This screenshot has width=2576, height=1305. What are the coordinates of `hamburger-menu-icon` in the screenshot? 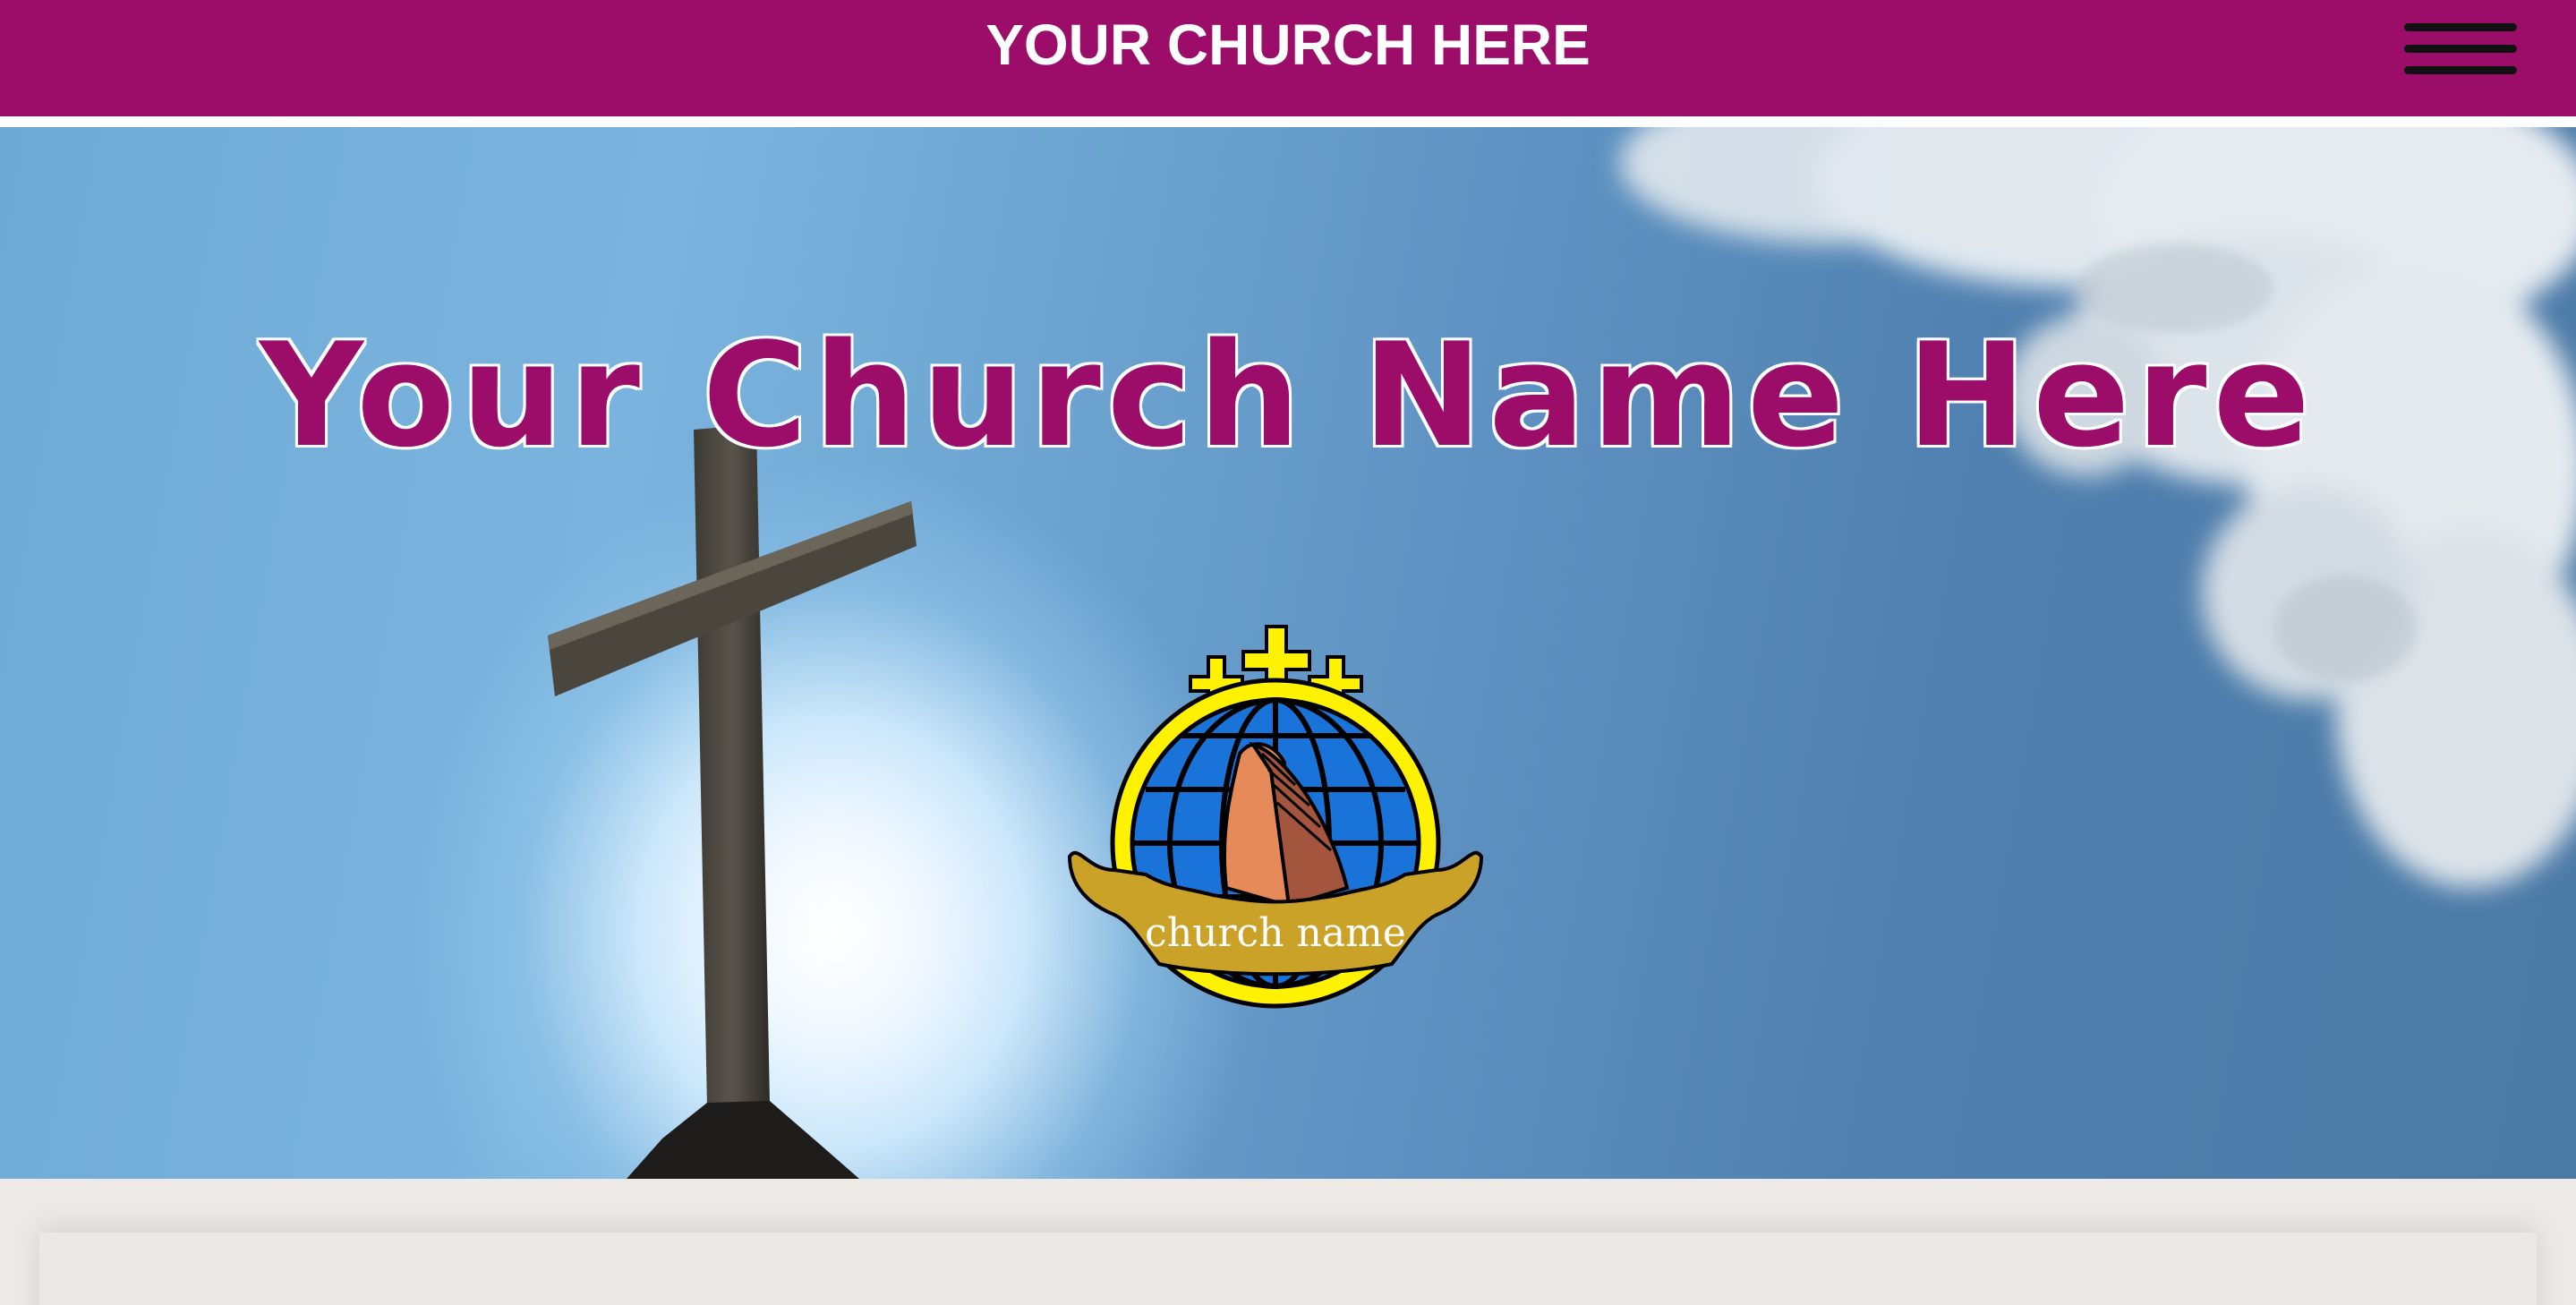 It's located at (2462, 48).